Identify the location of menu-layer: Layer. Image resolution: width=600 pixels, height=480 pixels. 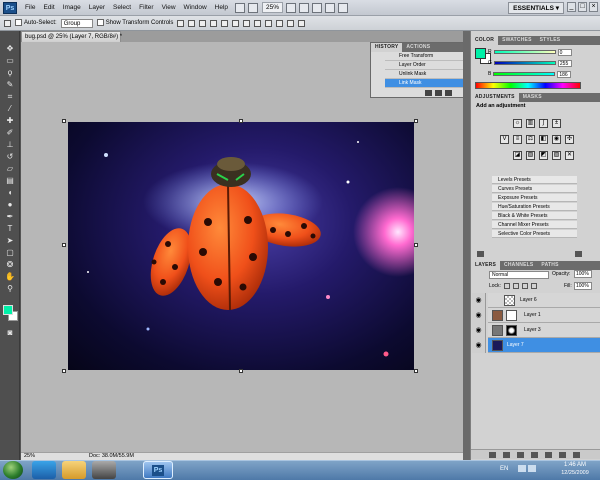
(97, 8).